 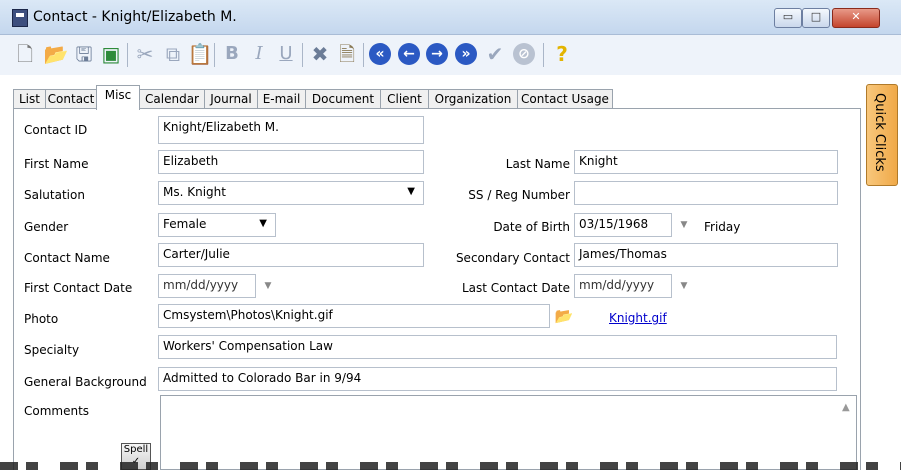 What do you see at coordinates (185, 224) in the screenshot?
I see `gender-value: Female` at bounding box center [185, 224].